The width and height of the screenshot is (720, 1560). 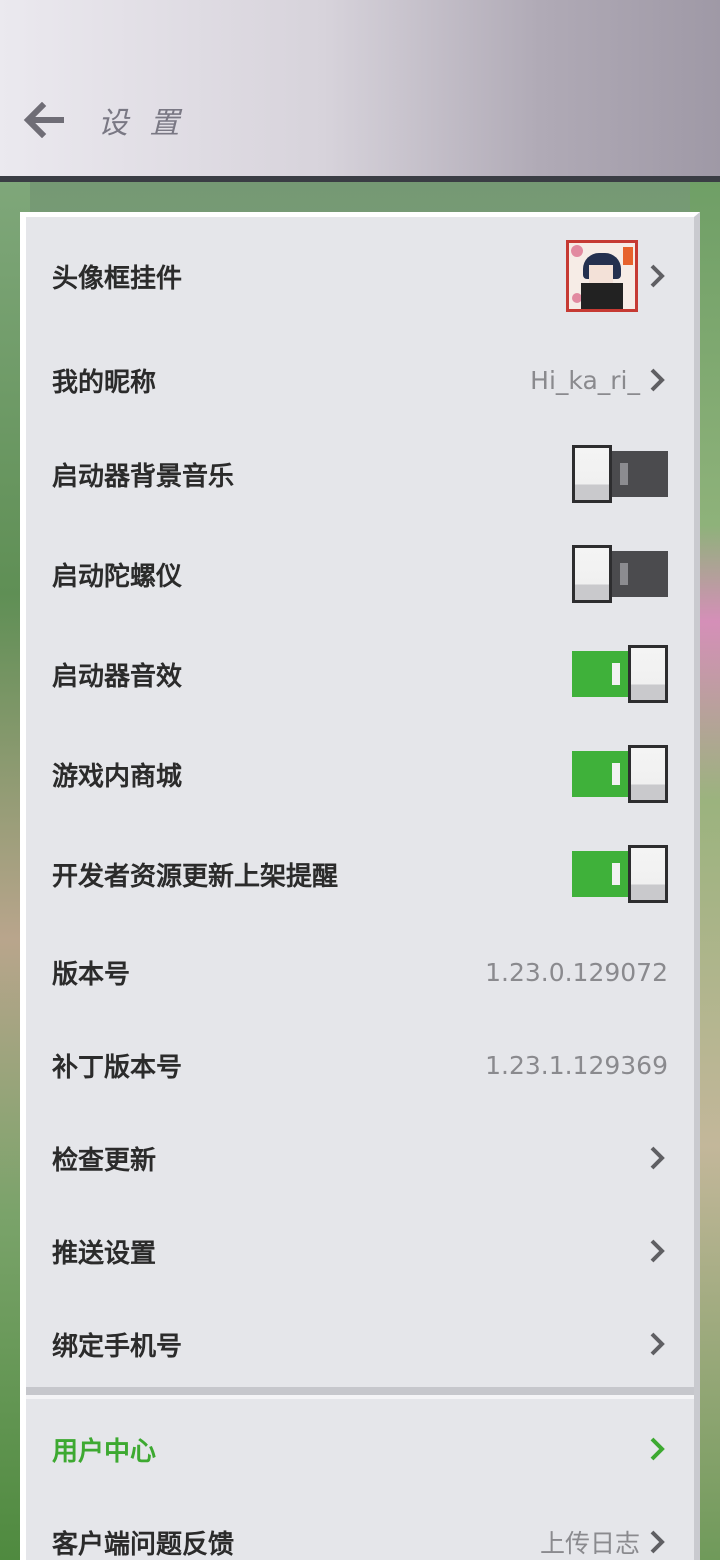 I want to click on in-game-store-toggle, so click(x=620, y=774).